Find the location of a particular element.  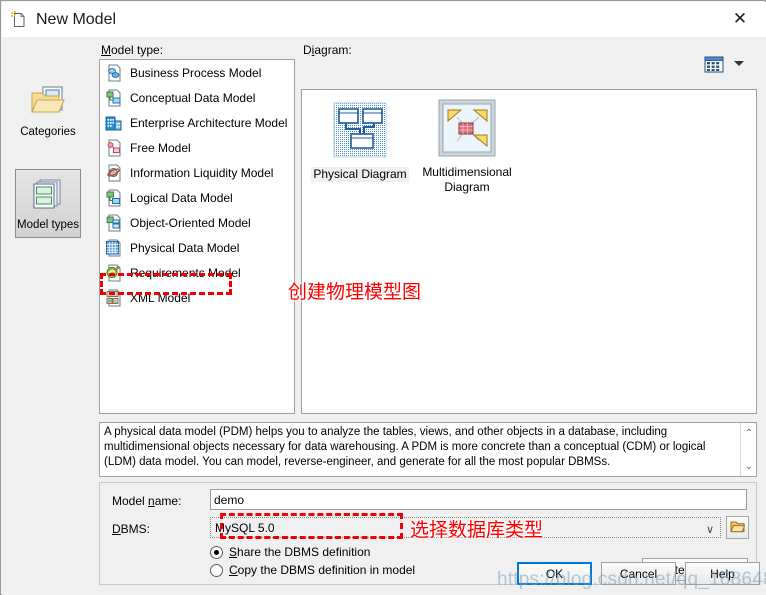

chevron-down-icon: ∨ is located at coordinates (710, 529).